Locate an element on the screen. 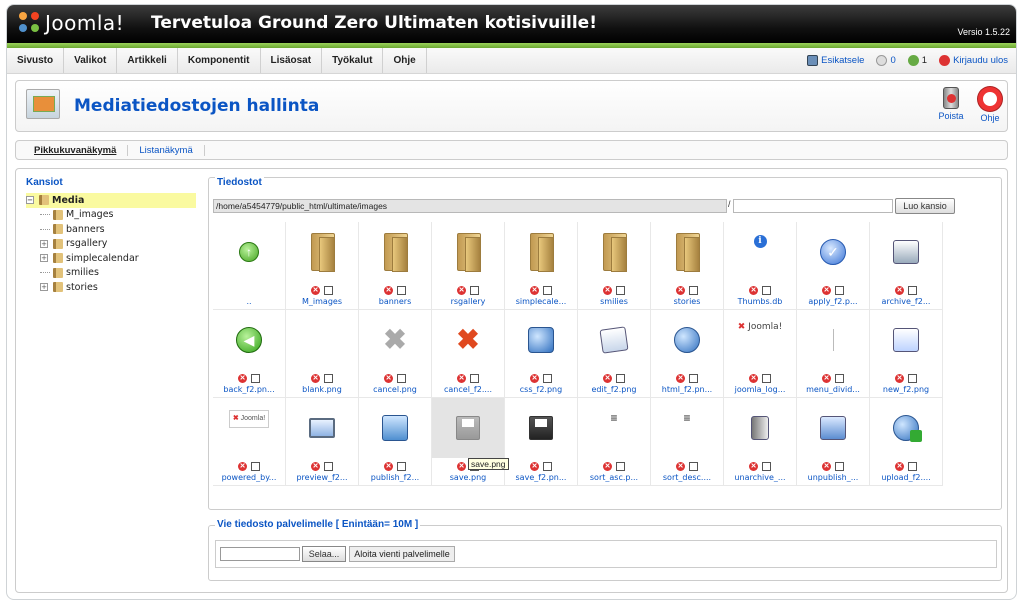 This screenshot has width=1023, height=604. menu-item-4: Lisäosat is located at coordinates (292, 60).